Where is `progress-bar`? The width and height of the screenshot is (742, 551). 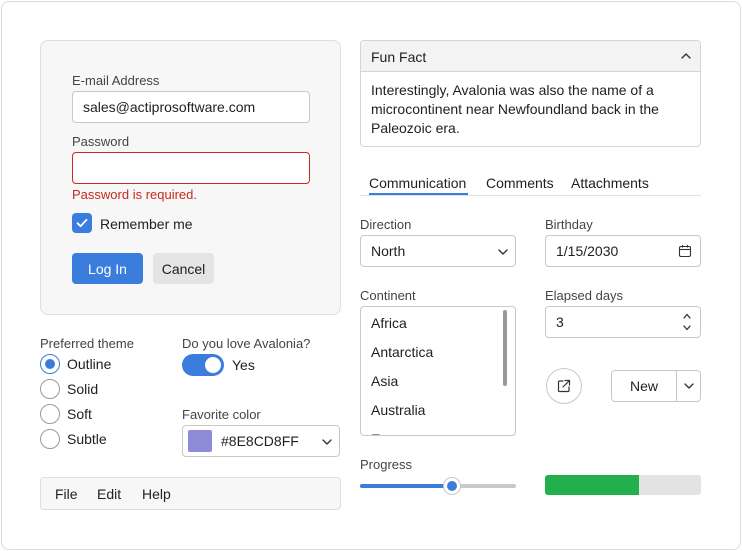 progress-bar is located at coordinates (623, 485).